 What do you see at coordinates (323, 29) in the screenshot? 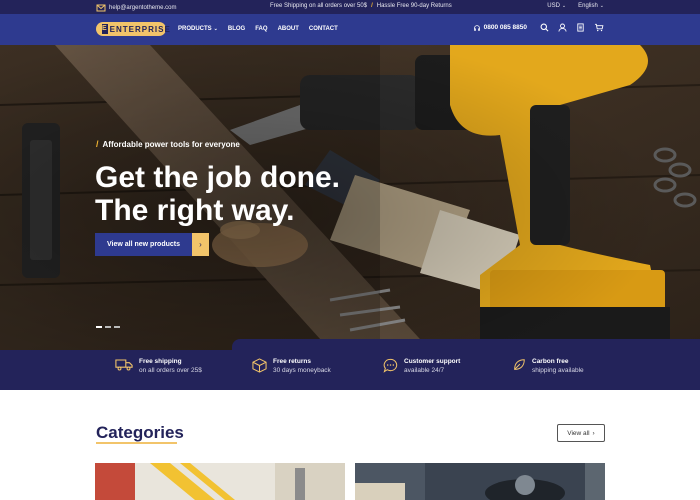
I see `nav-contact: CONTACT` at bounding box center [323, 29].